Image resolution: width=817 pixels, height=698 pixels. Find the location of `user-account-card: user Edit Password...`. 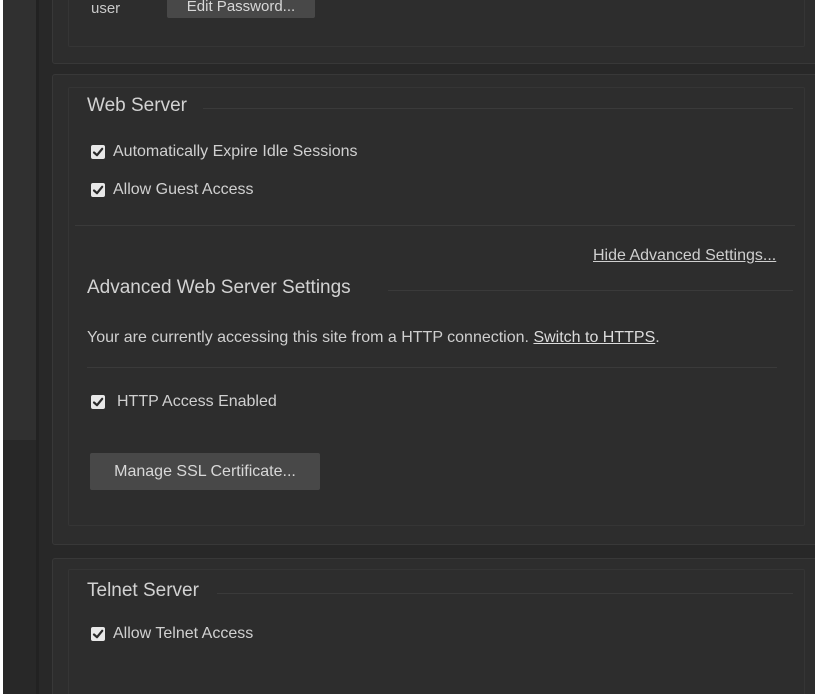

user-account-card: user Edit Password... is located at coordinates (433, 32).